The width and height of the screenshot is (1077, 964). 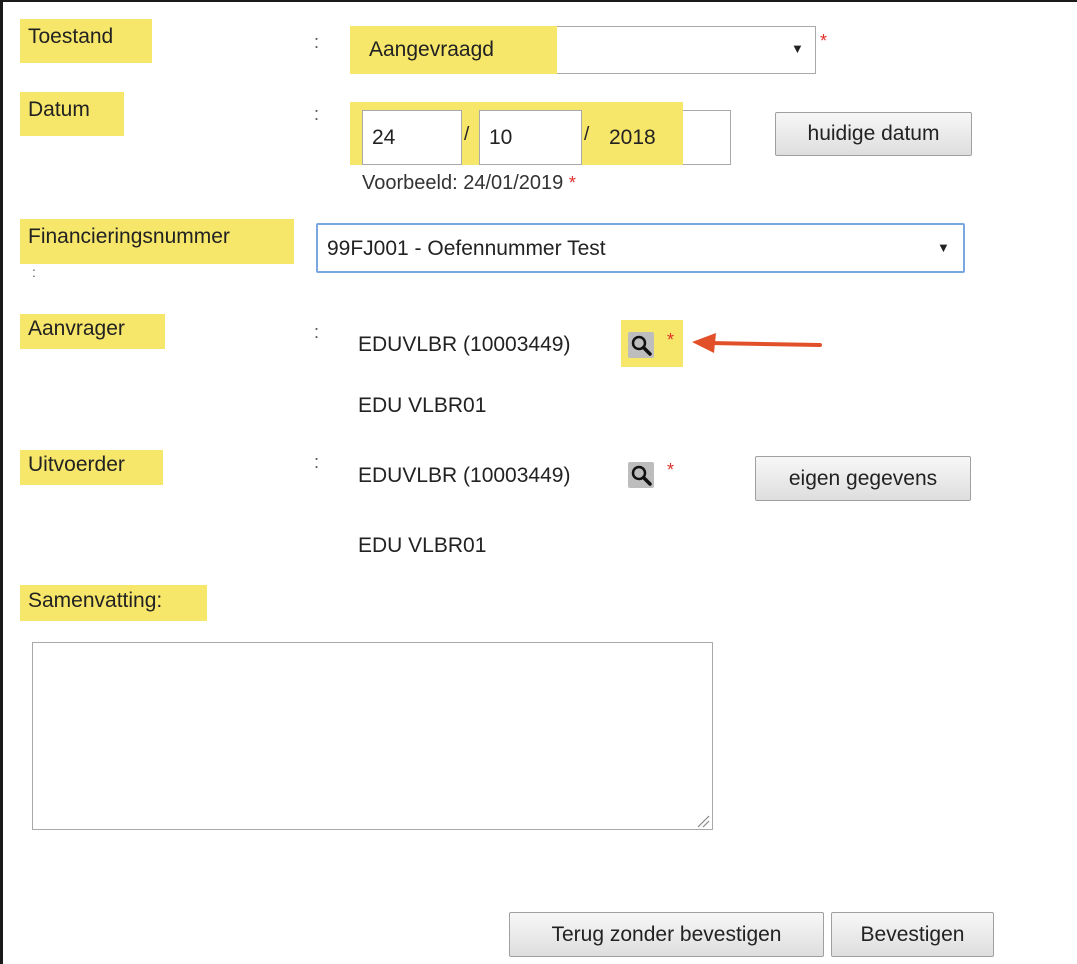 I want to click on datum-label: Datum, so click(x=72, y=114).